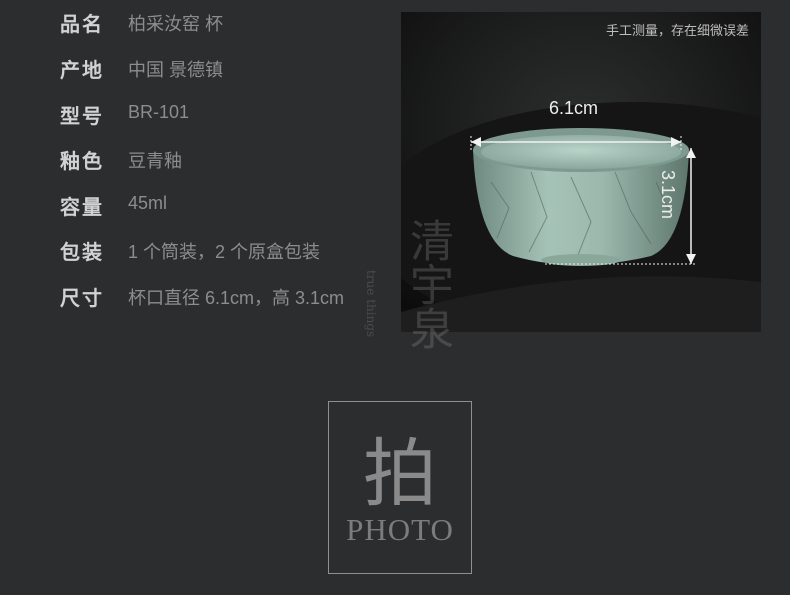 Image resolution: width=790 pixels, height=595 pixels. Describe the element at coordinates (574, 108) in the screenshot. I see `width-label: 6.1cm` at that location.